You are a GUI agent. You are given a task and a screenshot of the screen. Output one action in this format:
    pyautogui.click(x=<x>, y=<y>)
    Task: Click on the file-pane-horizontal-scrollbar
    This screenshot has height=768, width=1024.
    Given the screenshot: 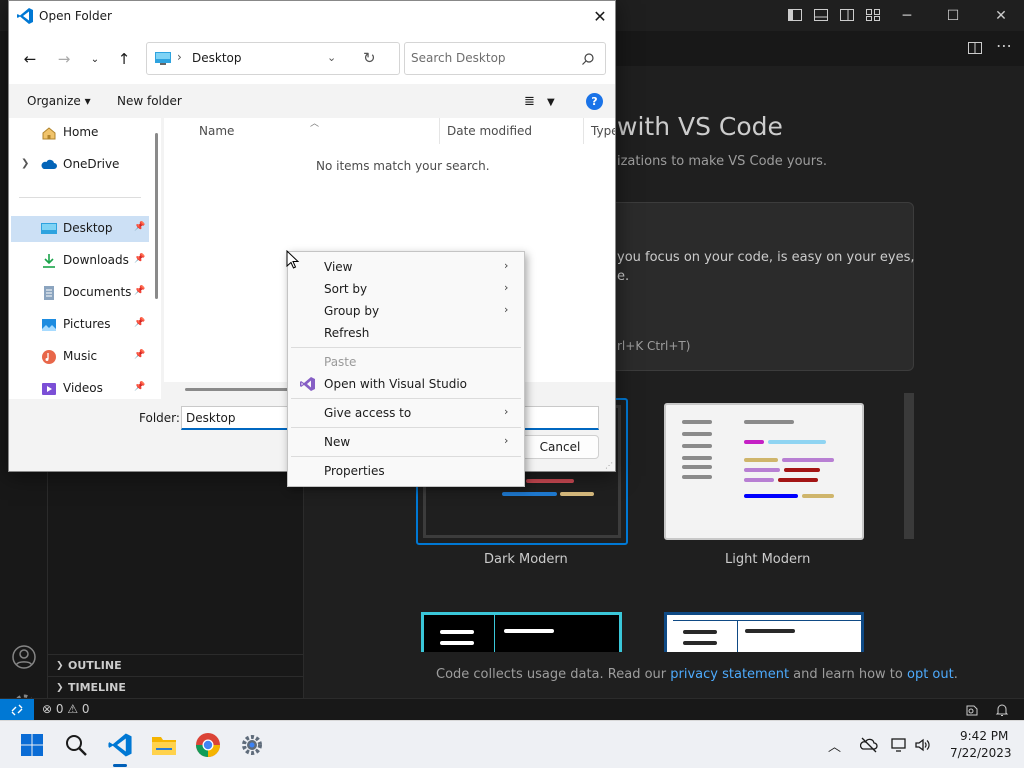 What is the action you would take?
    pyautogui.click(x=240, y=389)
    